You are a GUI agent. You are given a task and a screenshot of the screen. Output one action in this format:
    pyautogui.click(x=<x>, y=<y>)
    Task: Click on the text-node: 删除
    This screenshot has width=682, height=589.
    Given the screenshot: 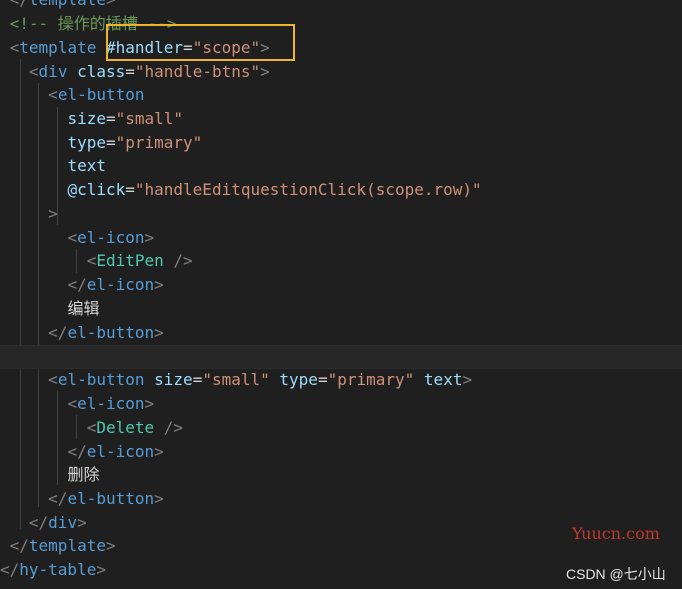 What is the action you would take?
    pyautogui.click(x=83, y=474)
    